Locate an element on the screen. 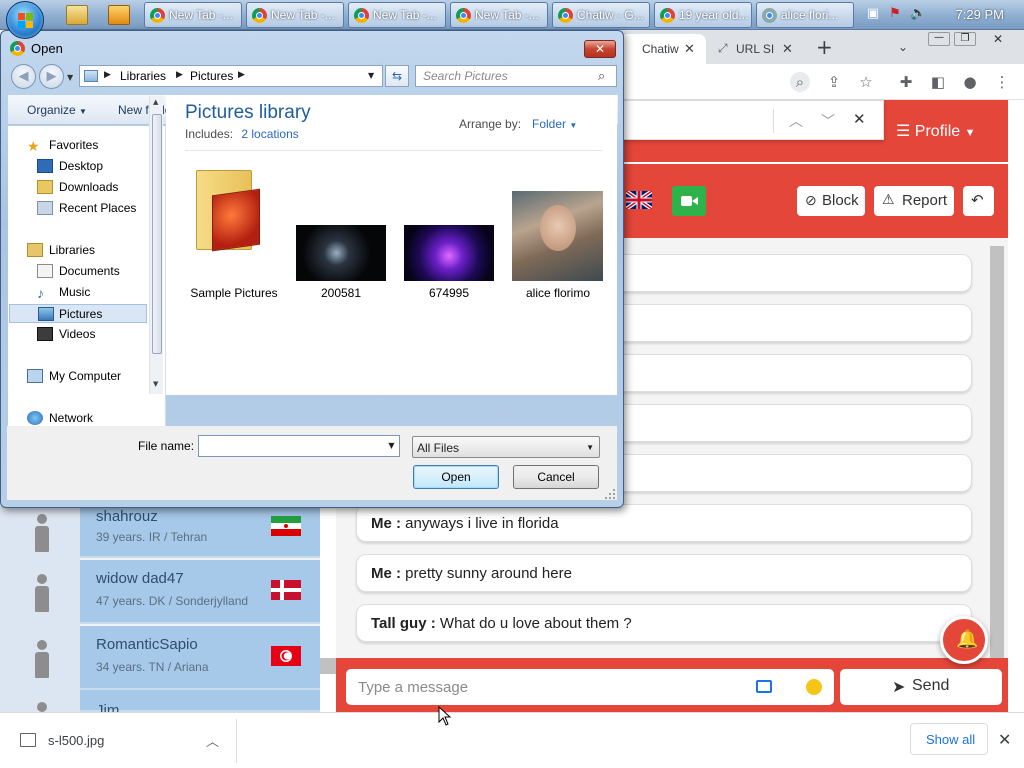 This screenshot has width=1024, height=768. favorites-star-icon: ★ is located at coordinates (33, 146).